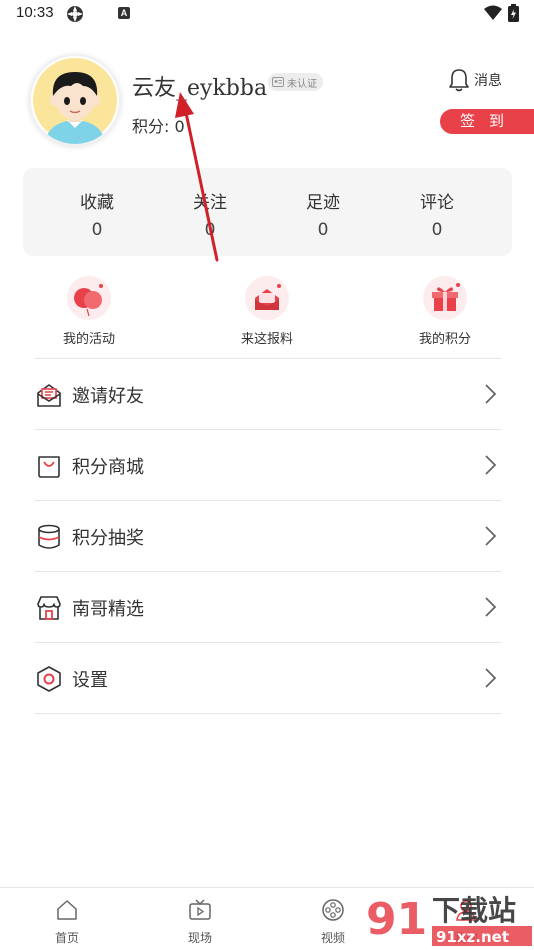 Image resolution: width=534 pixels, height=950 pixels. I want to click on nav-label: 现场, so click(199, 938).